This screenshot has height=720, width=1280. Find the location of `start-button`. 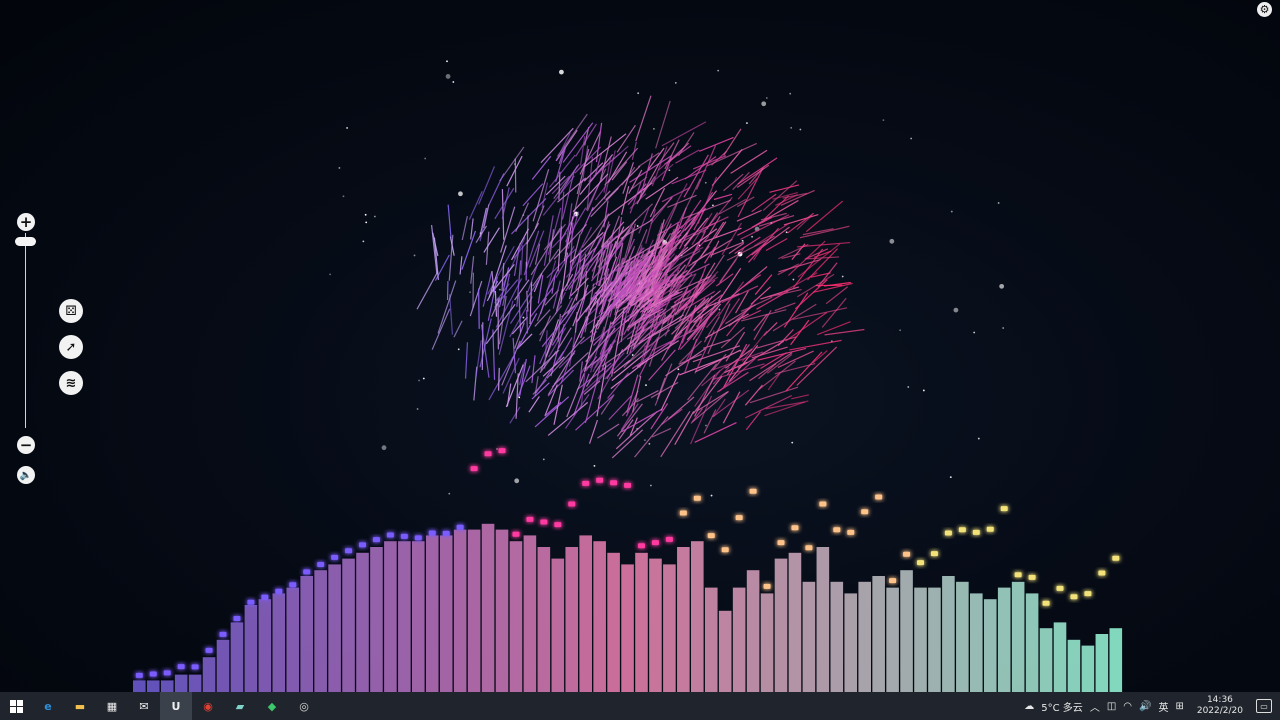

start-button is located at coordinates (16, 706).